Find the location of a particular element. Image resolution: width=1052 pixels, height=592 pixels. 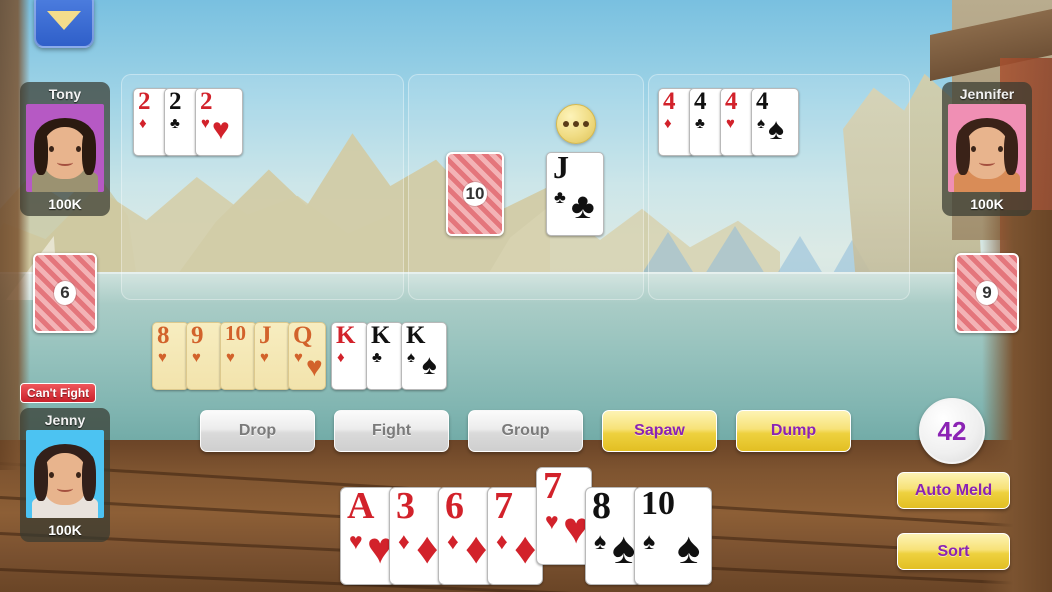

group-button: Group is located at coordinates (525, 431).